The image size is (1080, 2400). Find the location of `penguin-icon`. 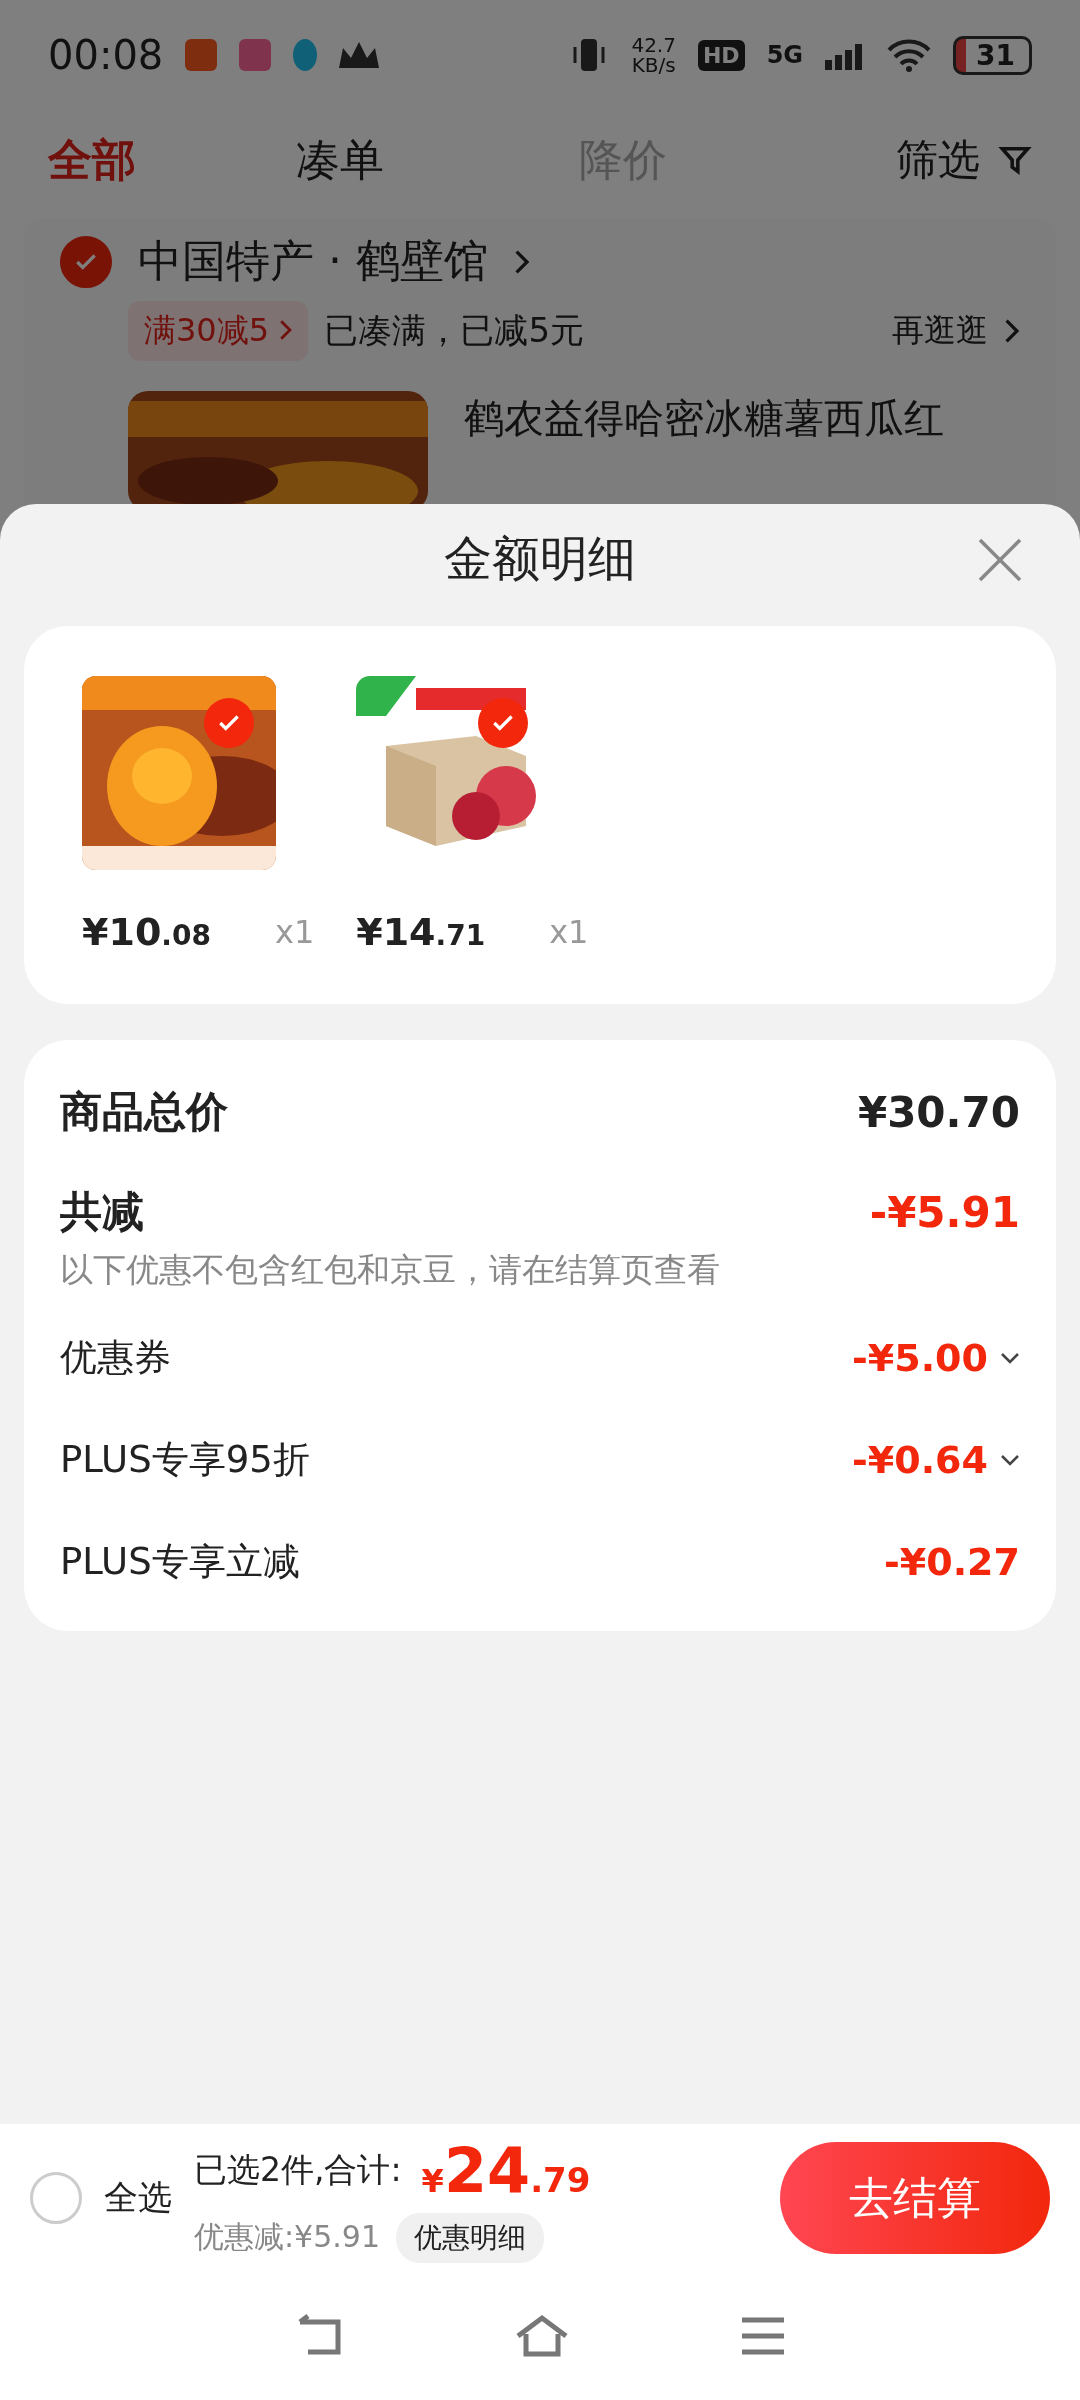

penguin-icon is located at coordinates (305, 55).